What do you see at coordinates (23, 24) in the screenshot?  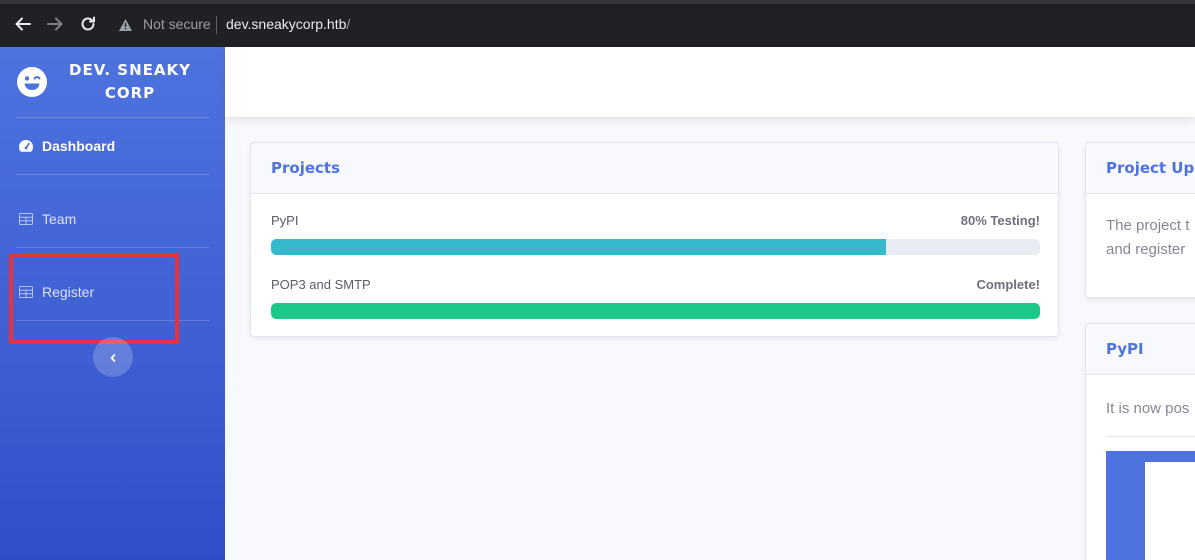 I see `back-arrow-icon` at bounding box center [23, 24].